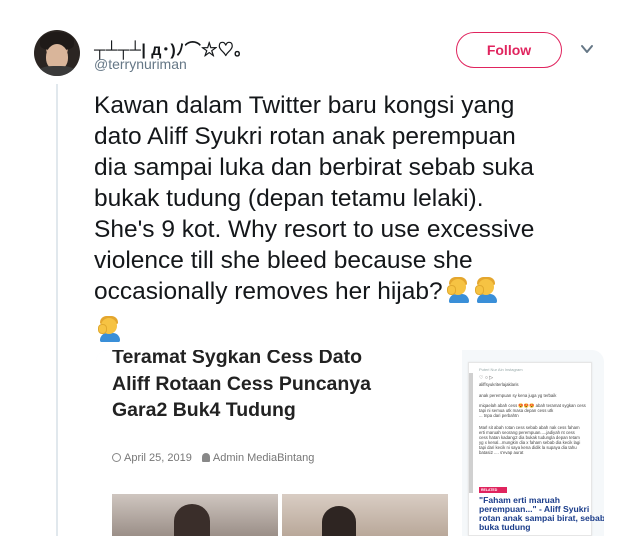 This screenshot has height=536, width=632. Describe the element at coordinates (204, 410) in the screenshot. I see `article-title-line: Gara2 Buk4 Tudung` at that location.